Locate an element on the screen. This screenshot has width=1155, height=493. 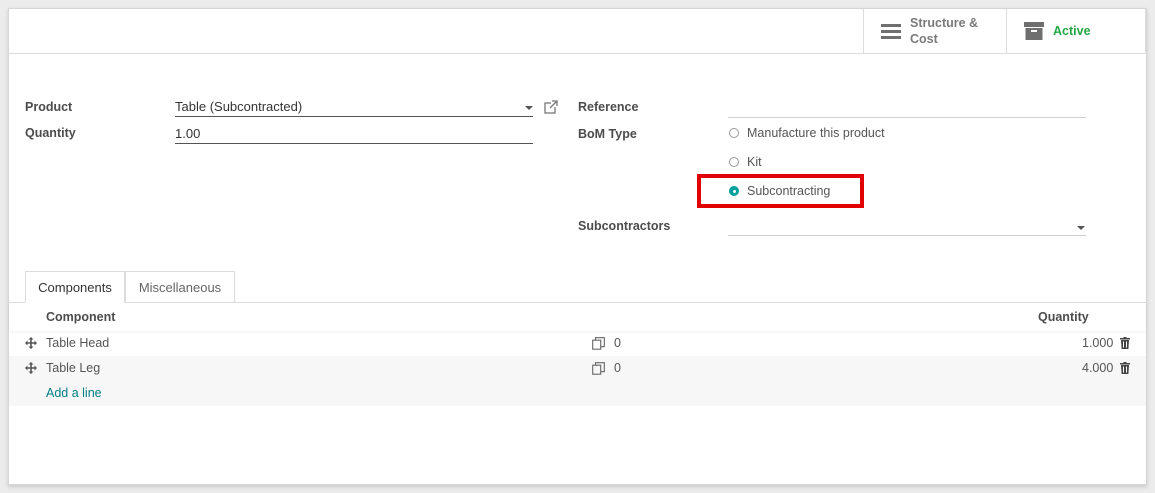
component-quantity: 4.000 is located at coordinates (1097, 368).